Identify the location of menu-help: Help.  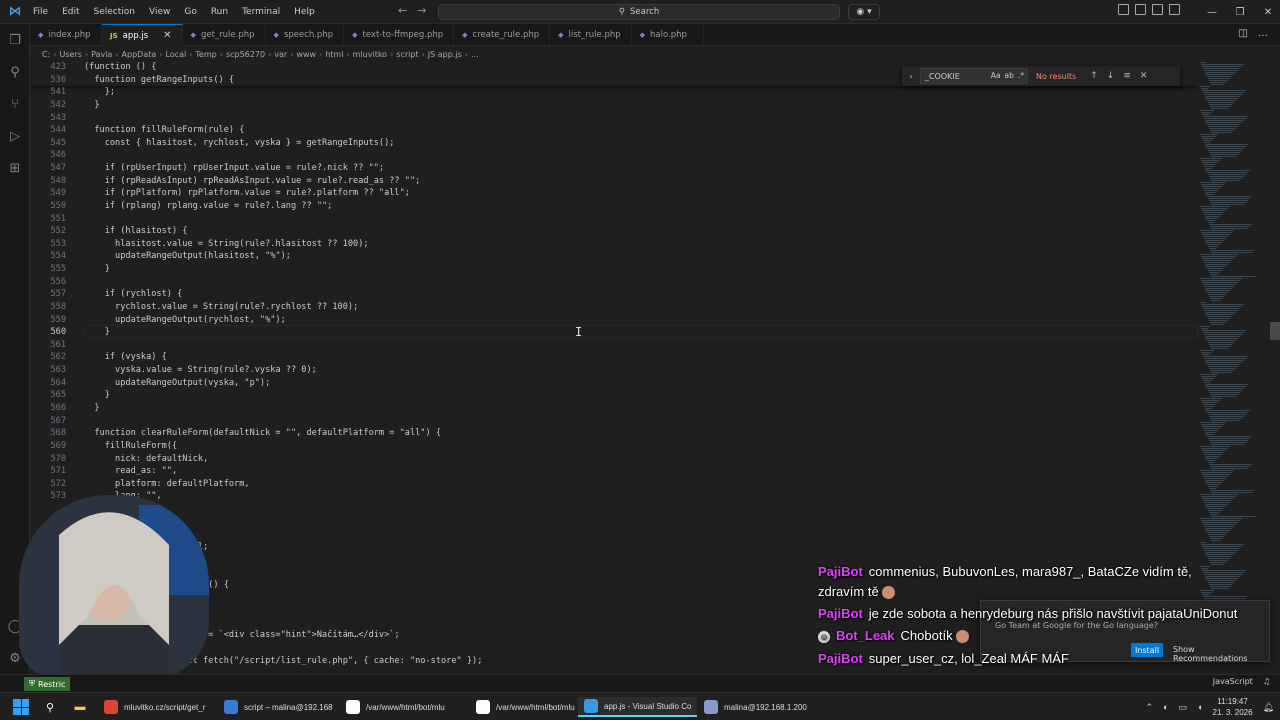
(304, 12).